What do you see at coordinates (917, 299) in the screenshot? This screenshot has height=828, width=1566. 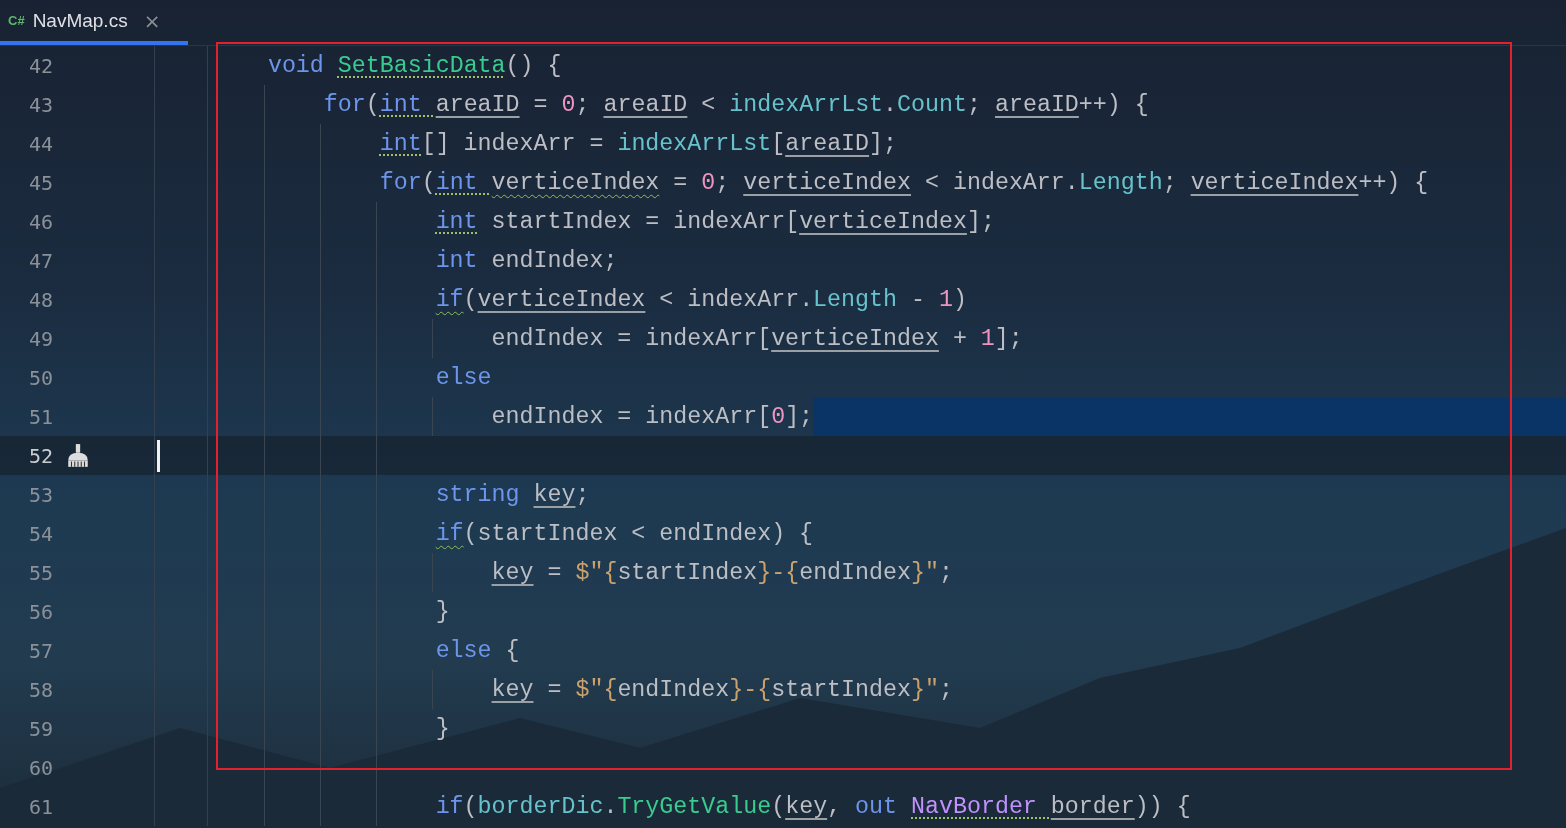 I see `code-text: -` at bounding box center [917, 299].